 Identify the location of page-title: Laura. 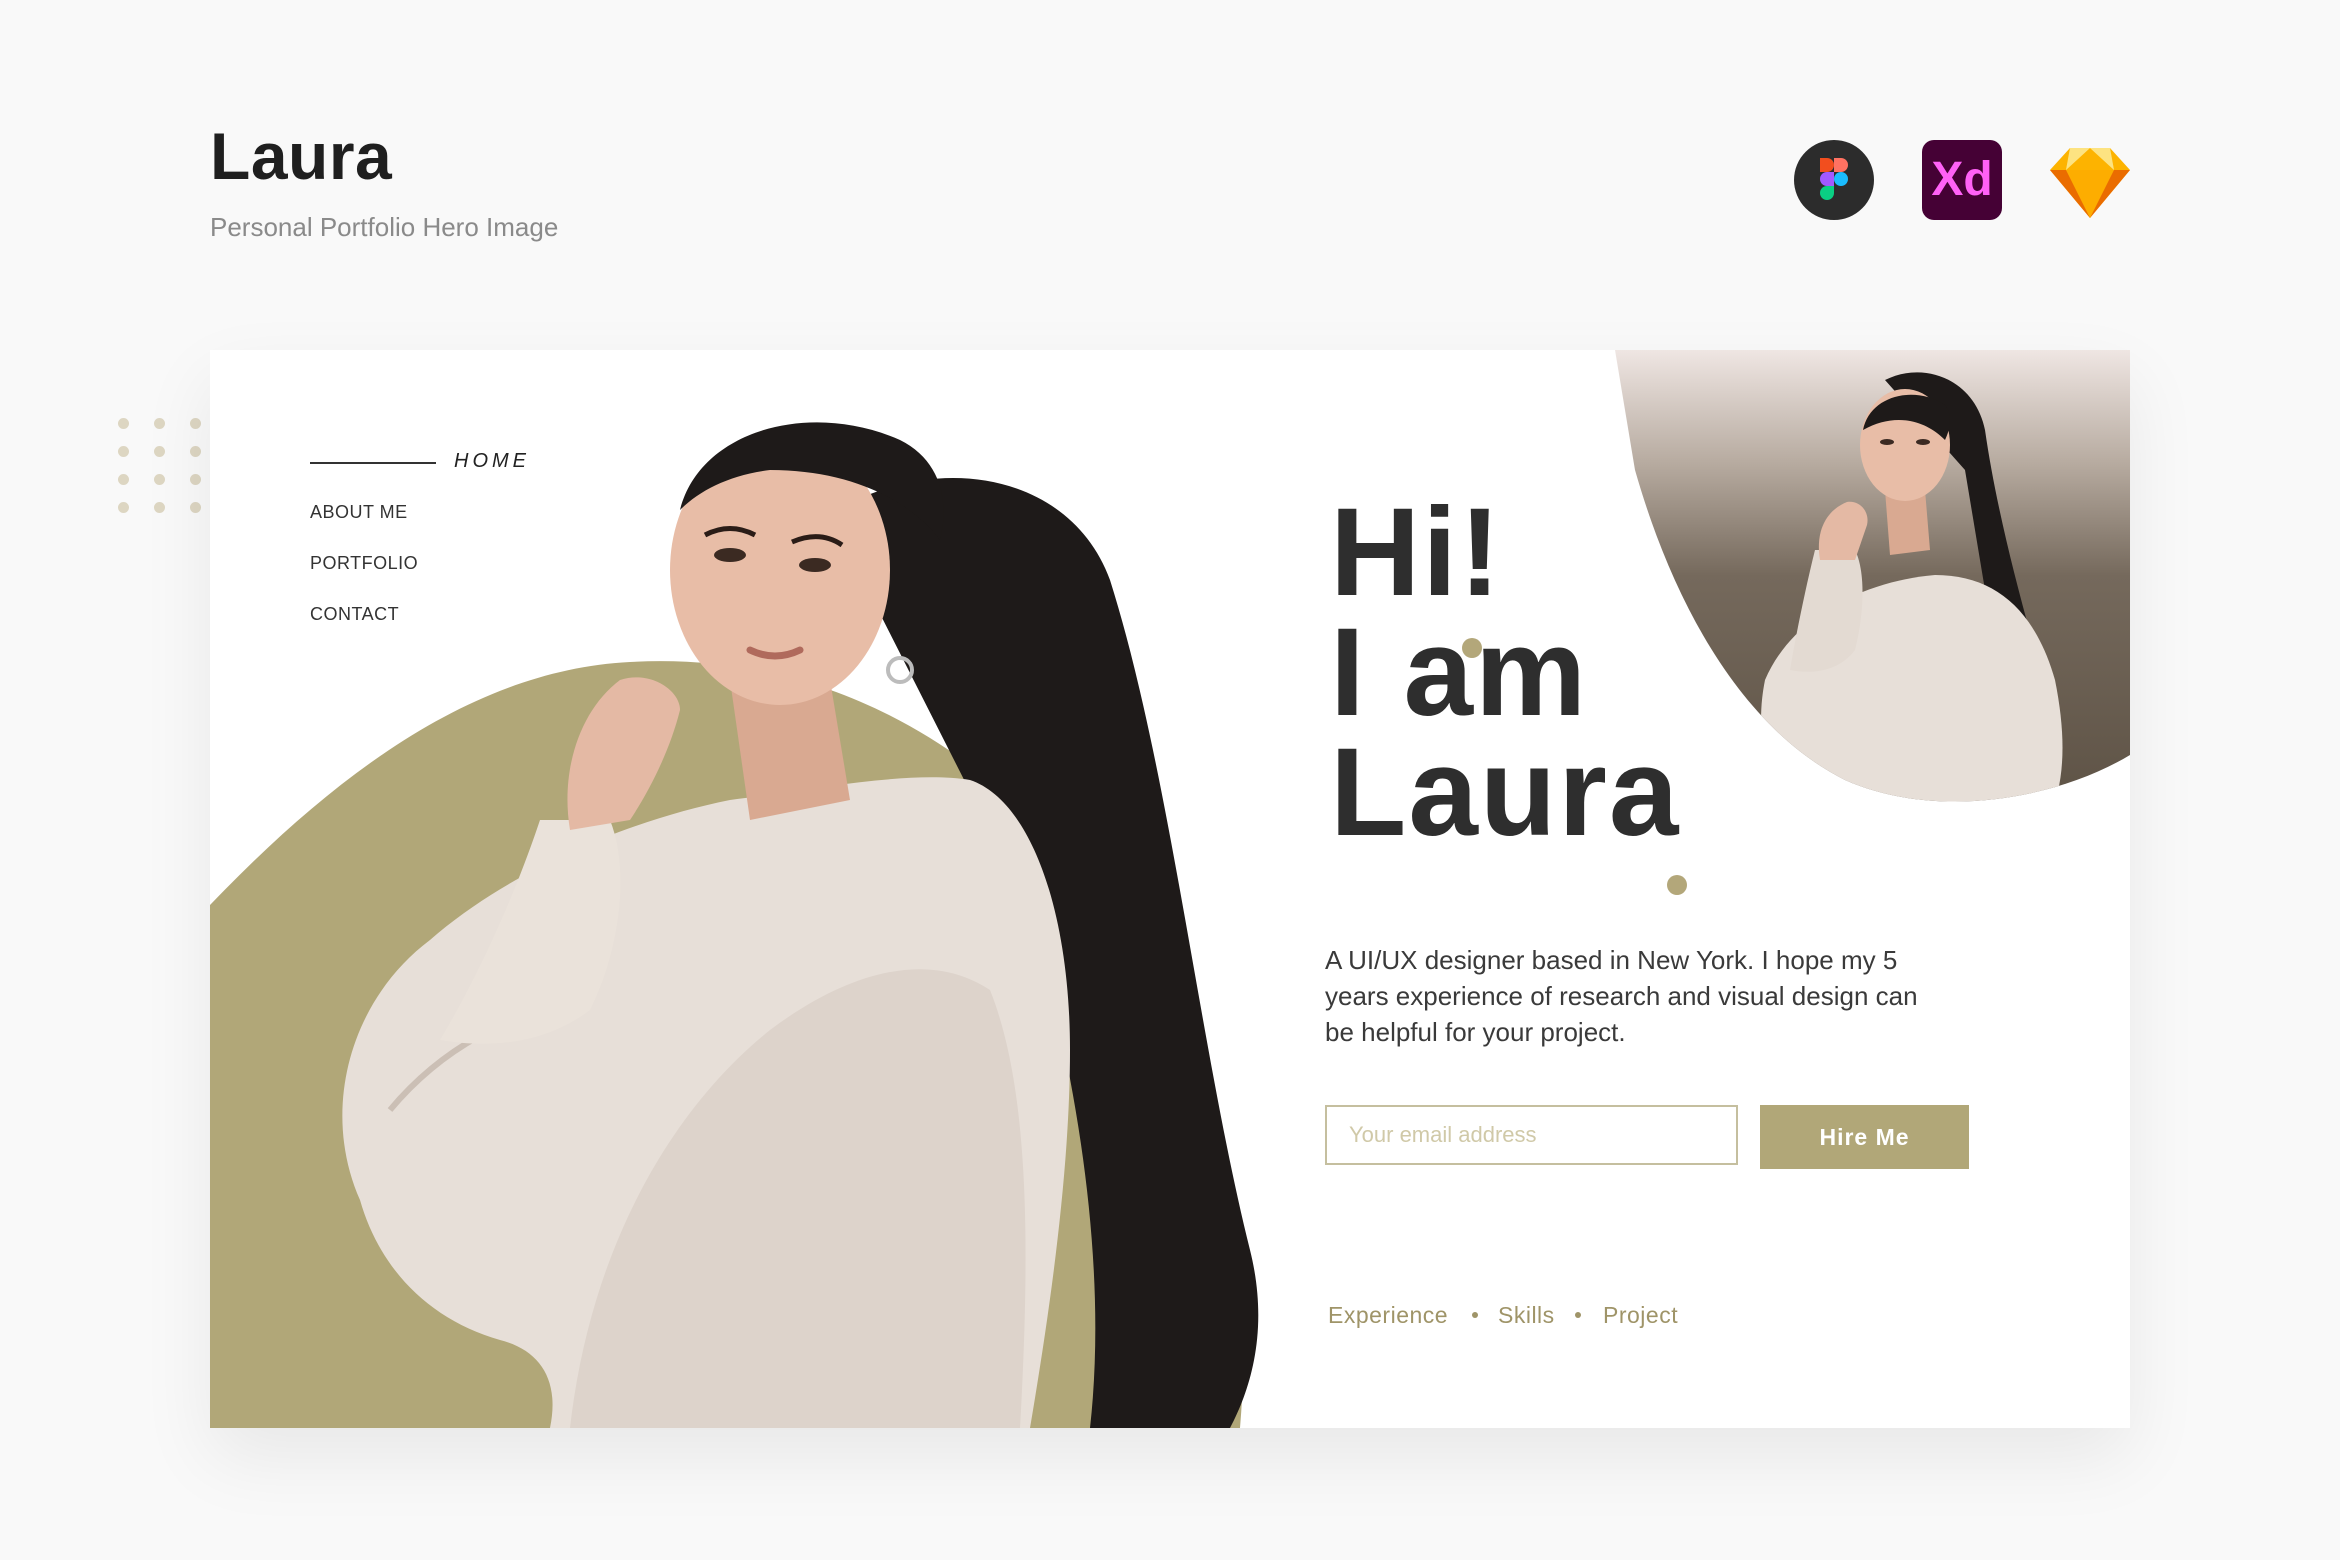
(301, 156).